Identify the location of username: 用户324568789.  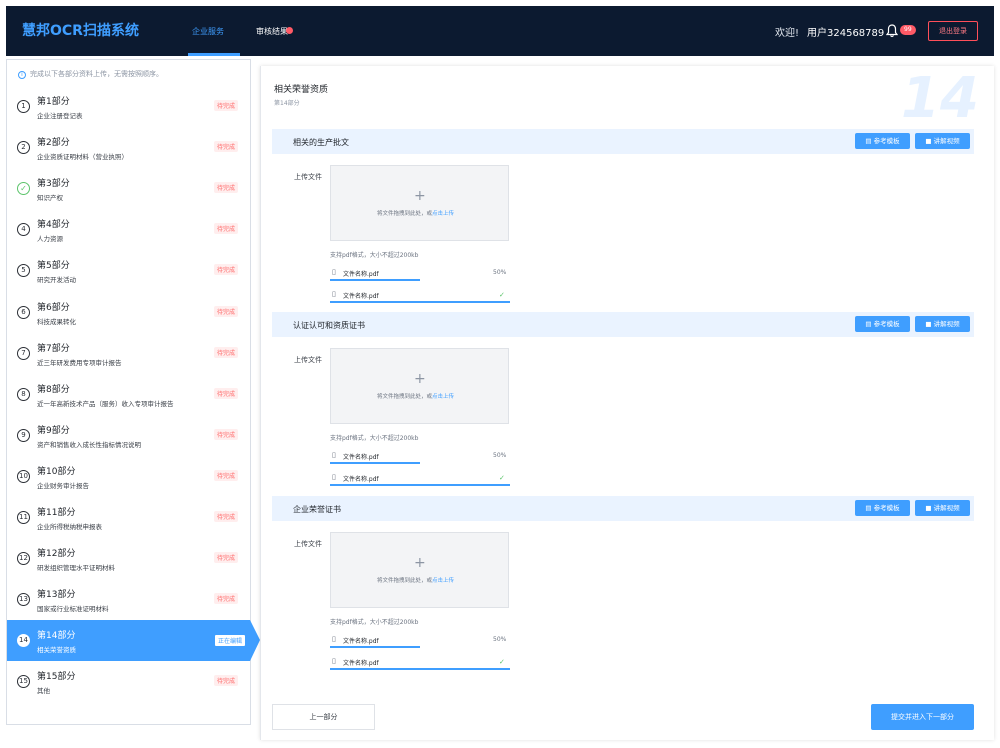
(846, 33).